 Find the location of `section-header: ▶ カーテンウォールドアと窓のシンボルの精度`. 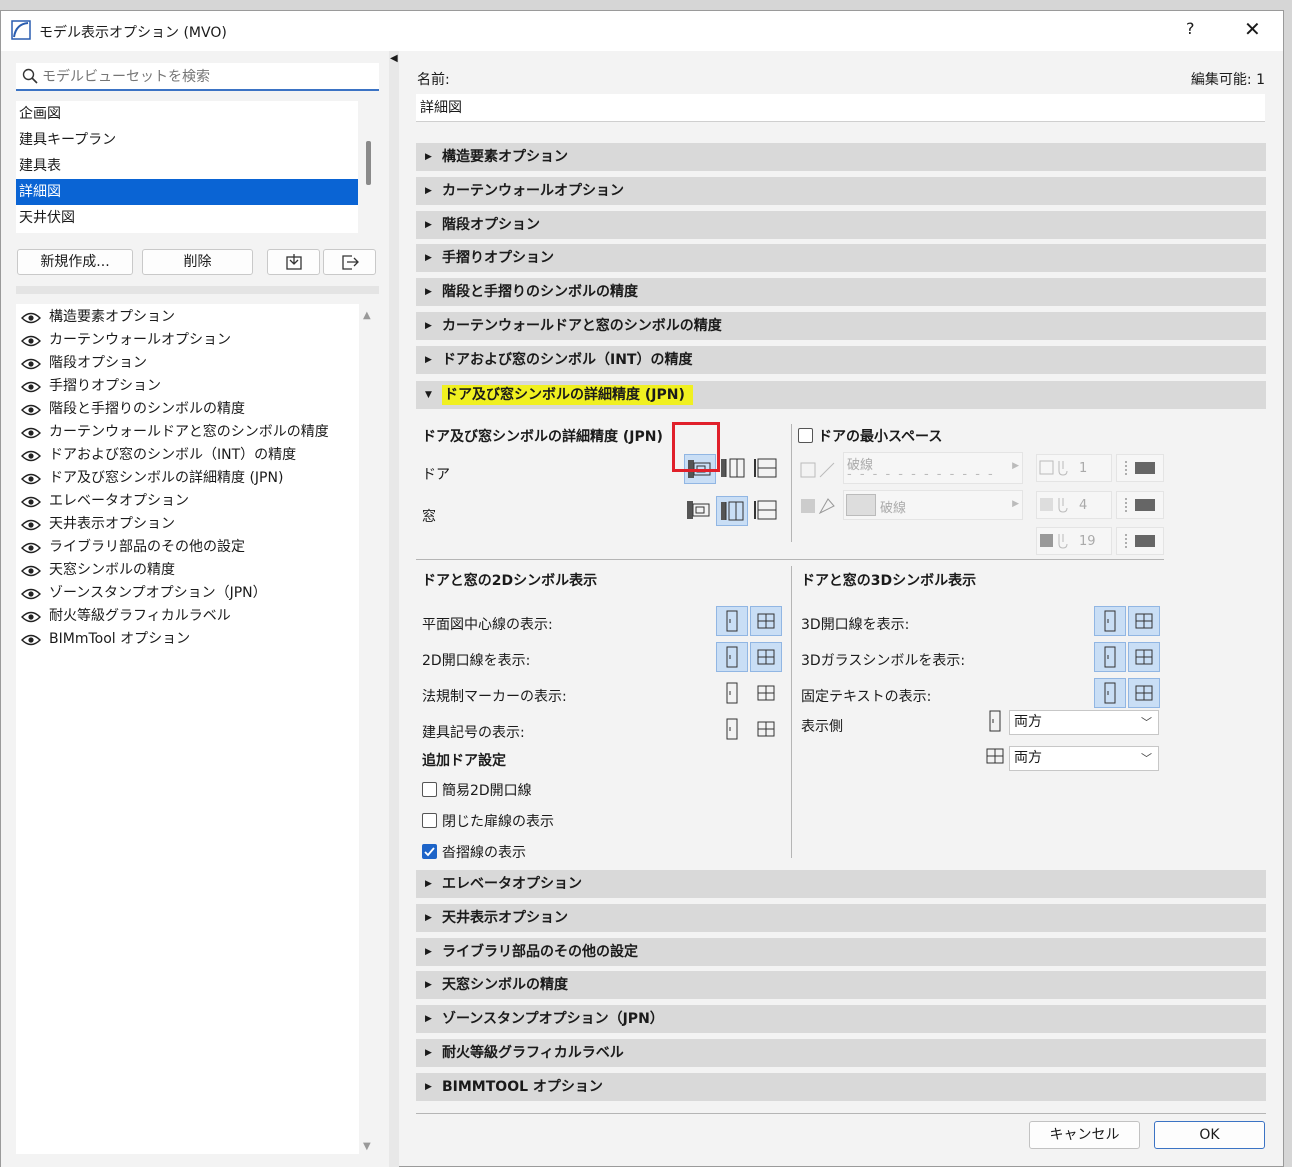

section-header: ▶ カーテンウォールドアと窓のシンボルの精度 is located at coordinates (841, 326).